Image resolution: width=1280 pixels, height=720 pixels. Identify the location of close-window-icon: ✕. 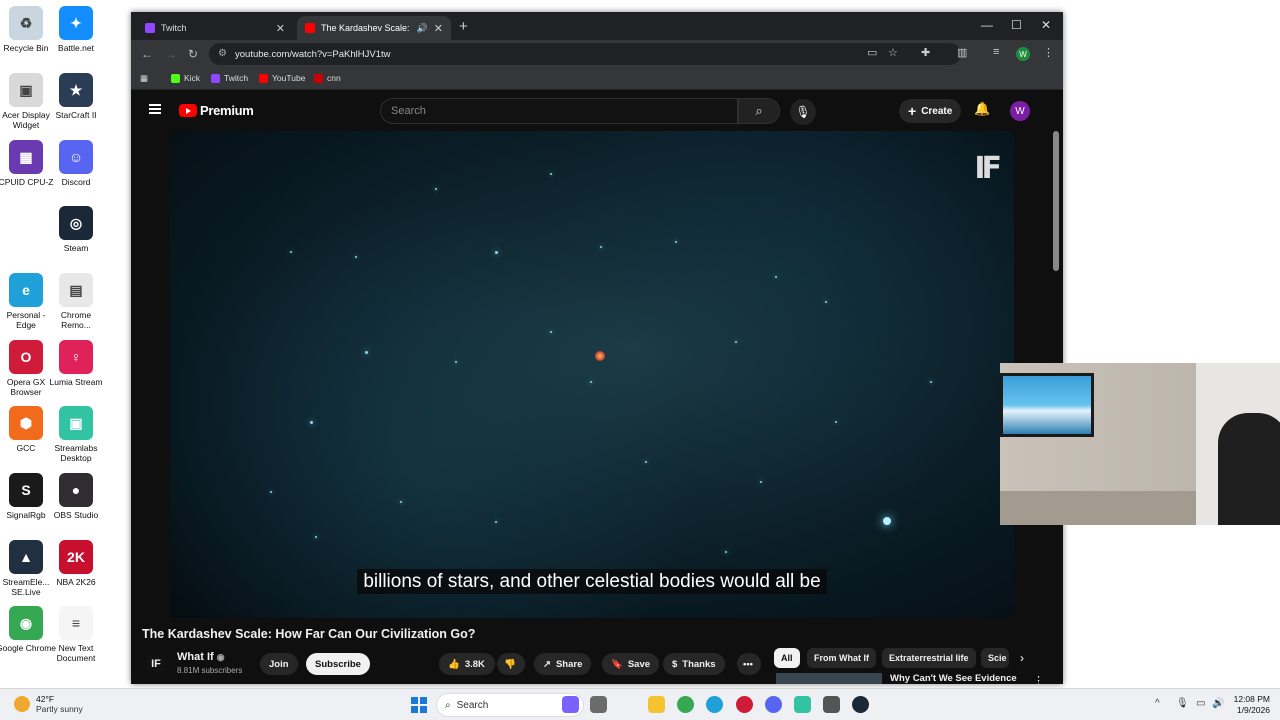
(1046, 25).